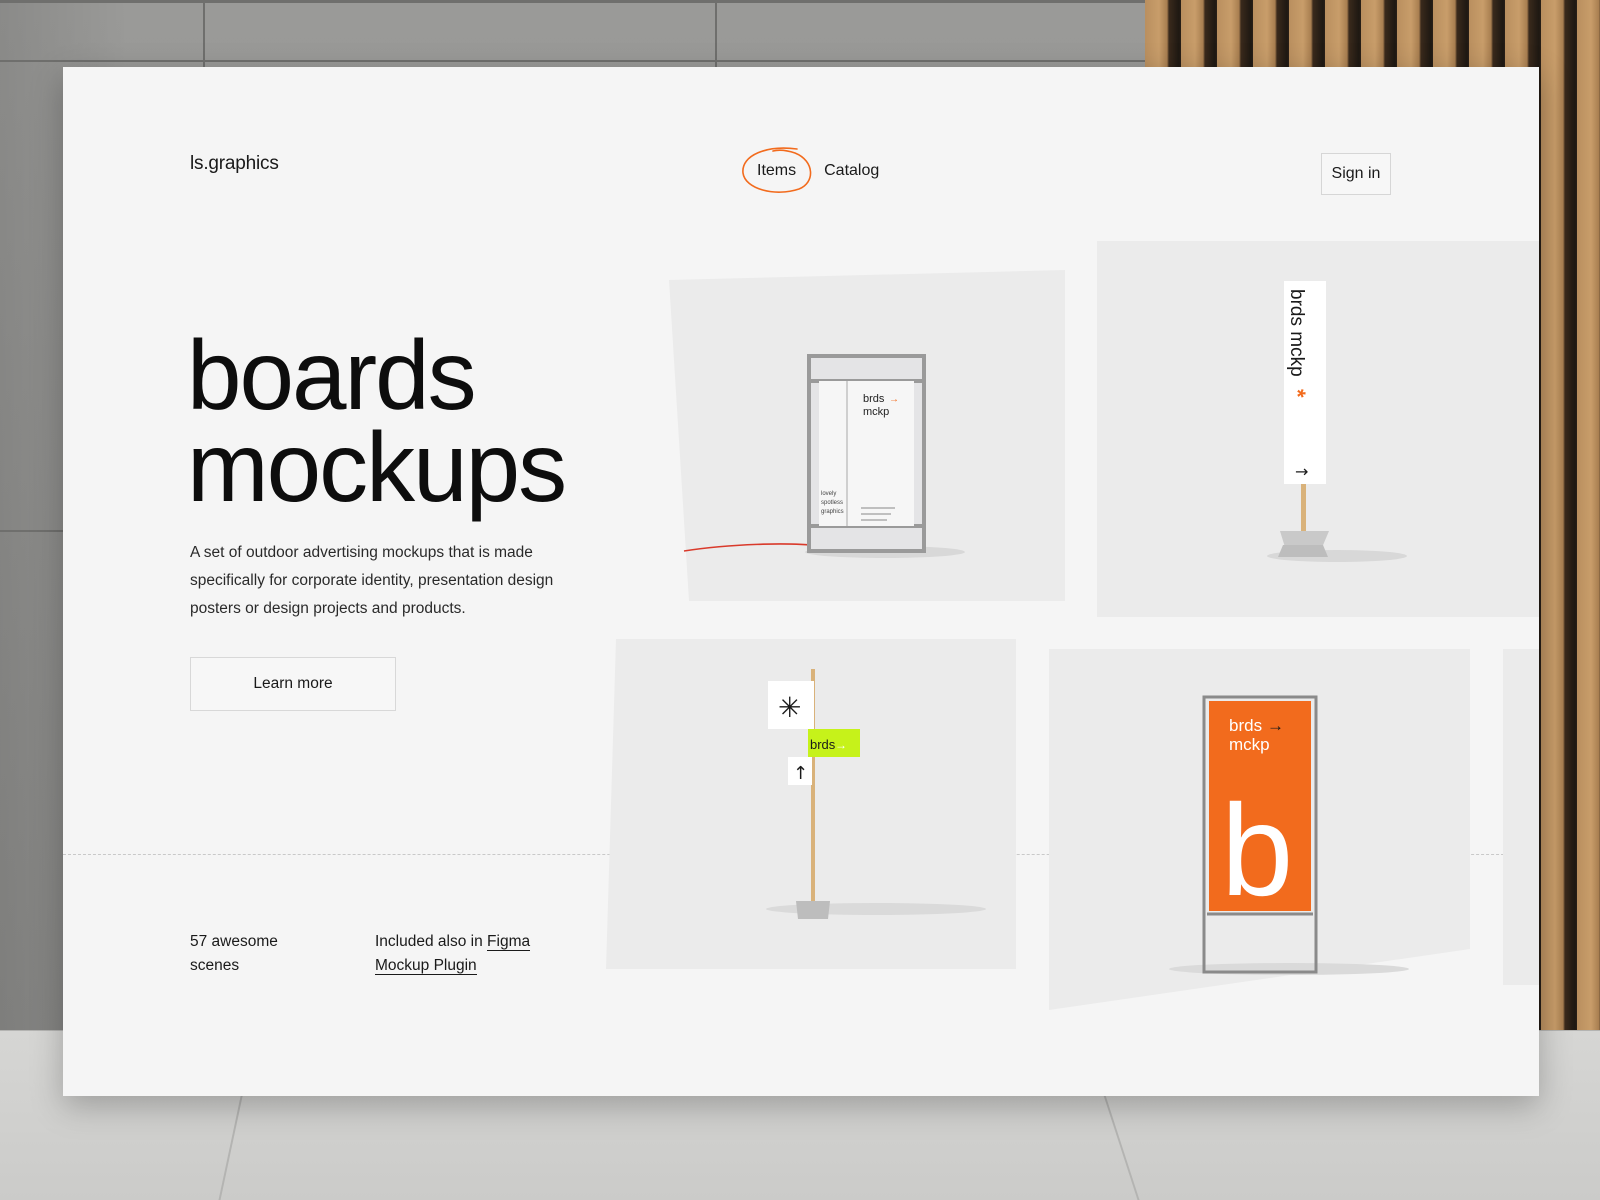 The image size is (1600, 1200). I want to click on lightbox-side-text: spotless, so click(832, 503).